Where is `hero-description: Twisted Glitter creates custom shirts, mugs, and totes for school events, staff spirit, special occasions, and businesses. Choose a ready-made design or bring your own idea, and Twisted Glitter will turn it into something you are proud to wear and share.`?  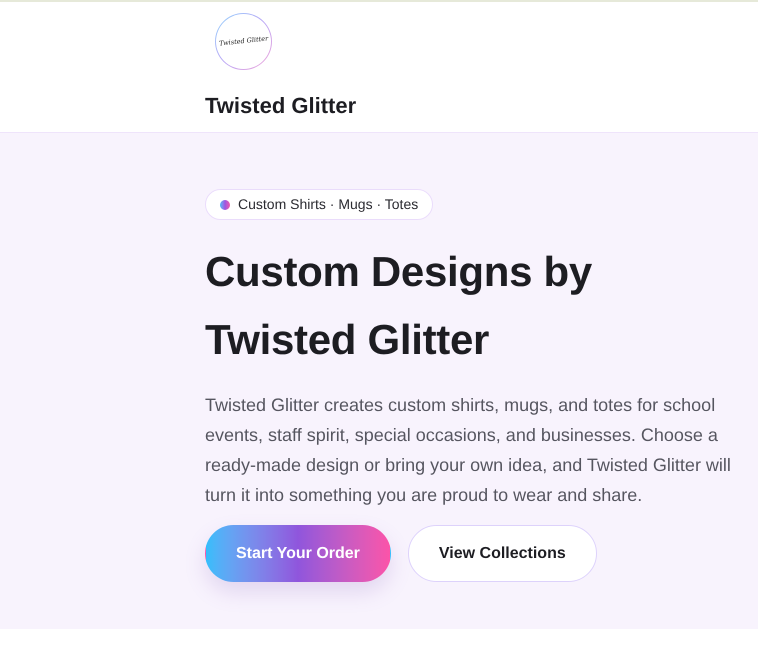
hero-description: Twisted Glitter creates custom shirts, mugs, and totes for school events, staff spirit, special occasions, and businesses. Choose a ready-made design or bring your own idea, and Twisted Glitter will turn it into something you are proud to wear and share. is located at coordinates (468, 450).